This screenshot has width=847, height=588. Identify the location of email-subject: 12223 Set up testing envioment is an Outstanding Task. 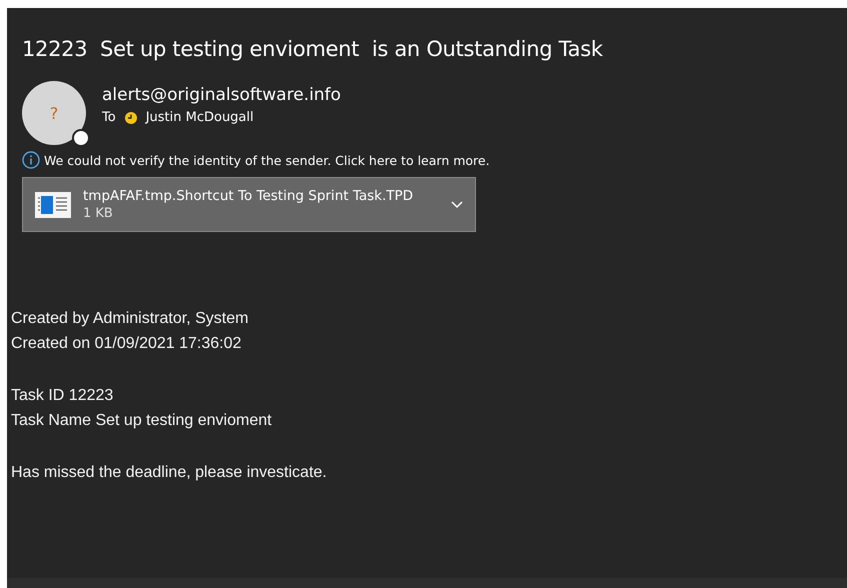
(313, 49).